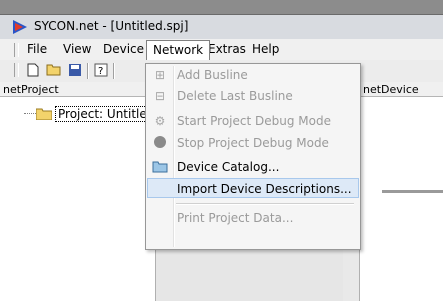  I want to click on tree-node-label: Project: Untitled, so click(106, 114).